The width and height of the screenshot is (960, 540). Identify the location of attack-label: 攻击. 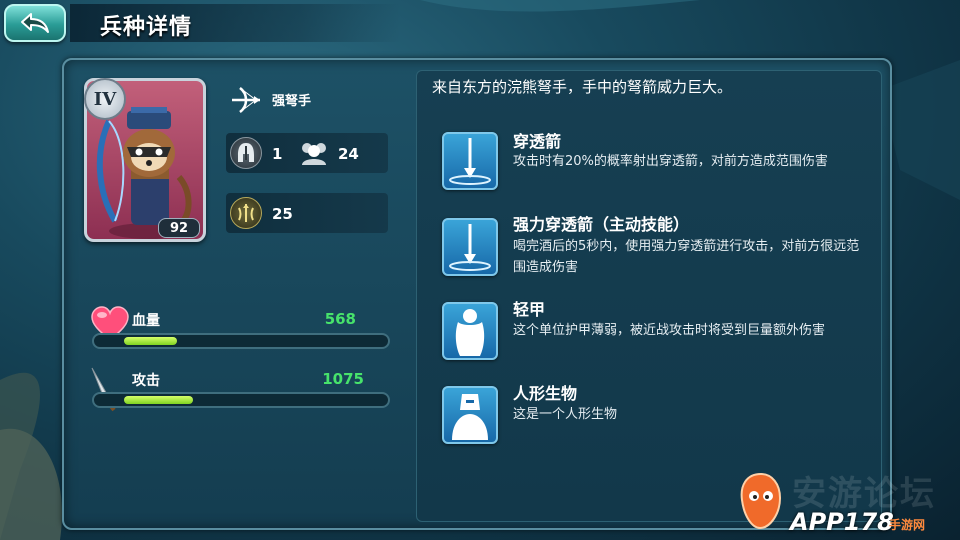
(146, 381).